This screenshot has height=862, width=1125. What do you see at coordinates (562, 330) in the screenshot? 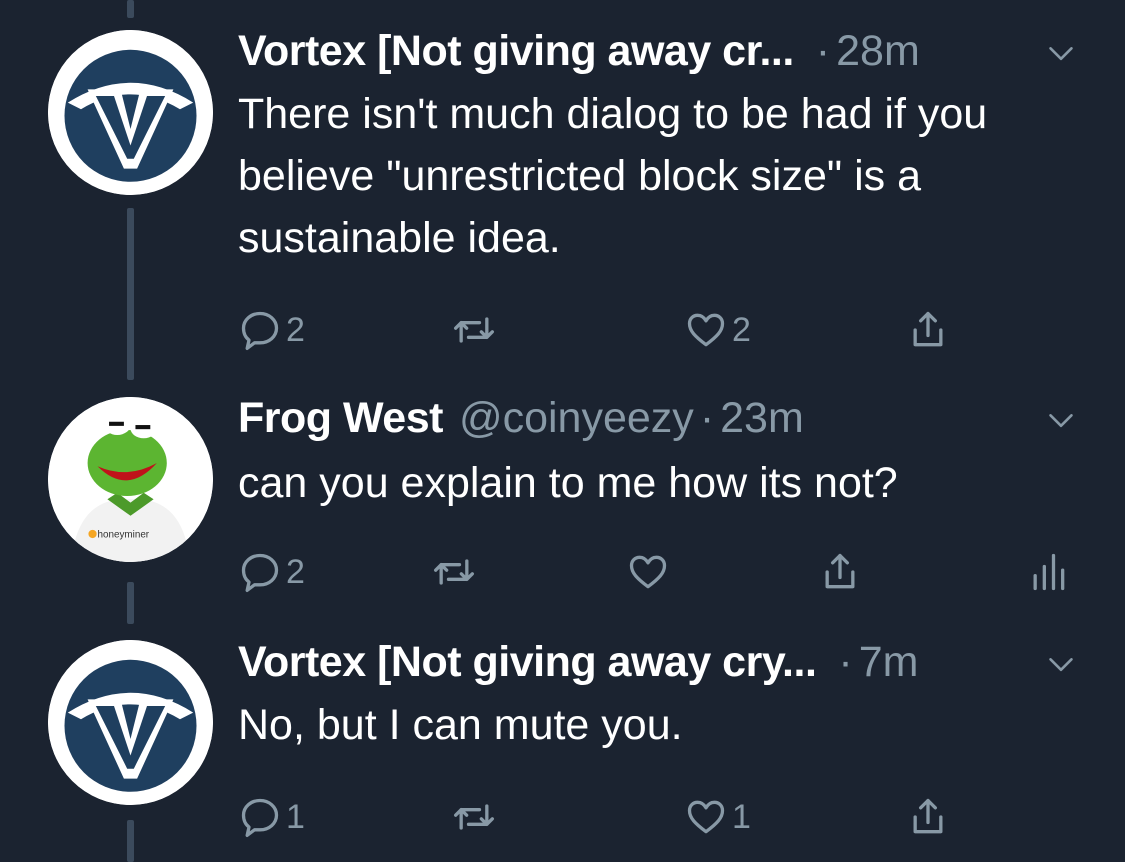
I see `tweet-actions: 2 2` at bounding box center [562, 330].